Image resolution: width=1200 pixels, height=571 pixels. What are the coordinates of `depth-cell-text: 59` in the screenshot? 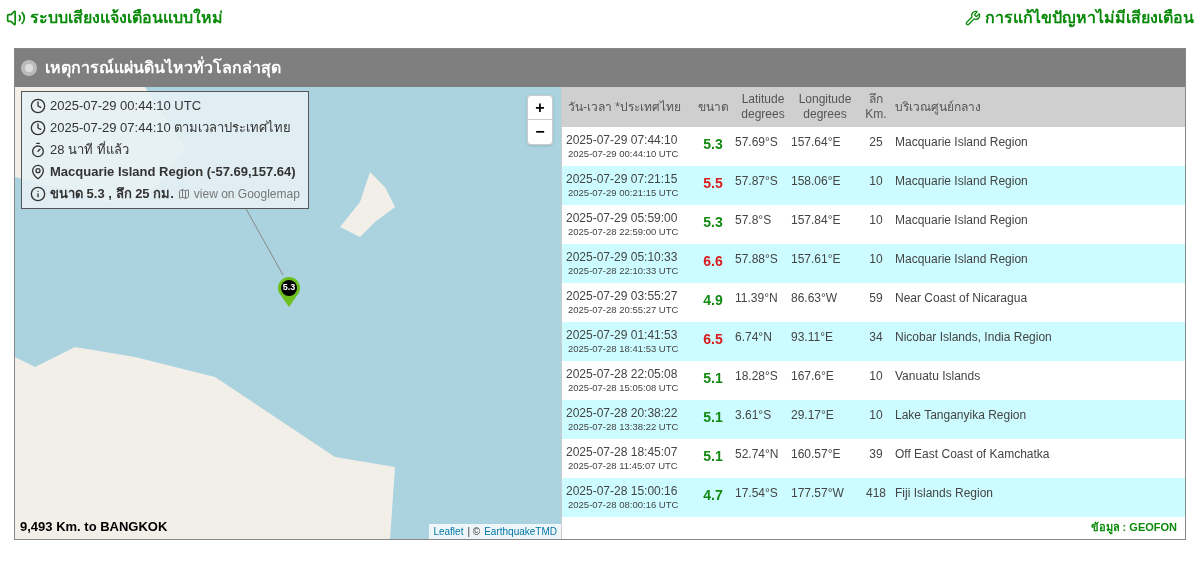 It's located at (876, 298).